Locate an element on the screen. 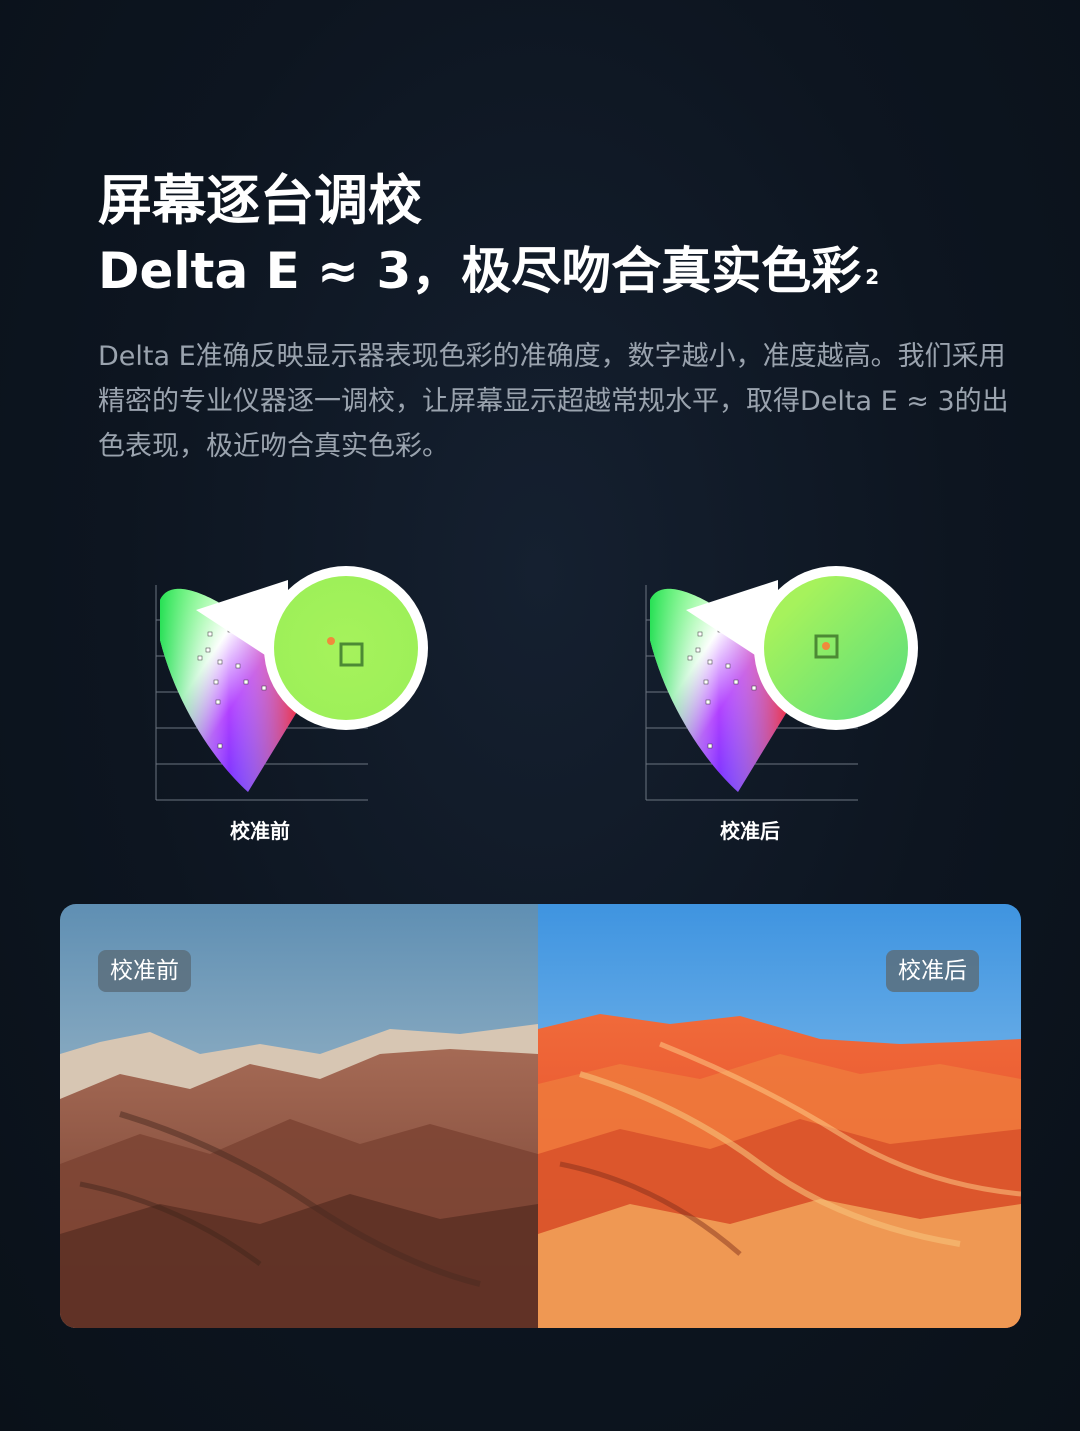 This screenshot has height=1431, width=1080. cie-chart-before is located at coordinates (291, 683).